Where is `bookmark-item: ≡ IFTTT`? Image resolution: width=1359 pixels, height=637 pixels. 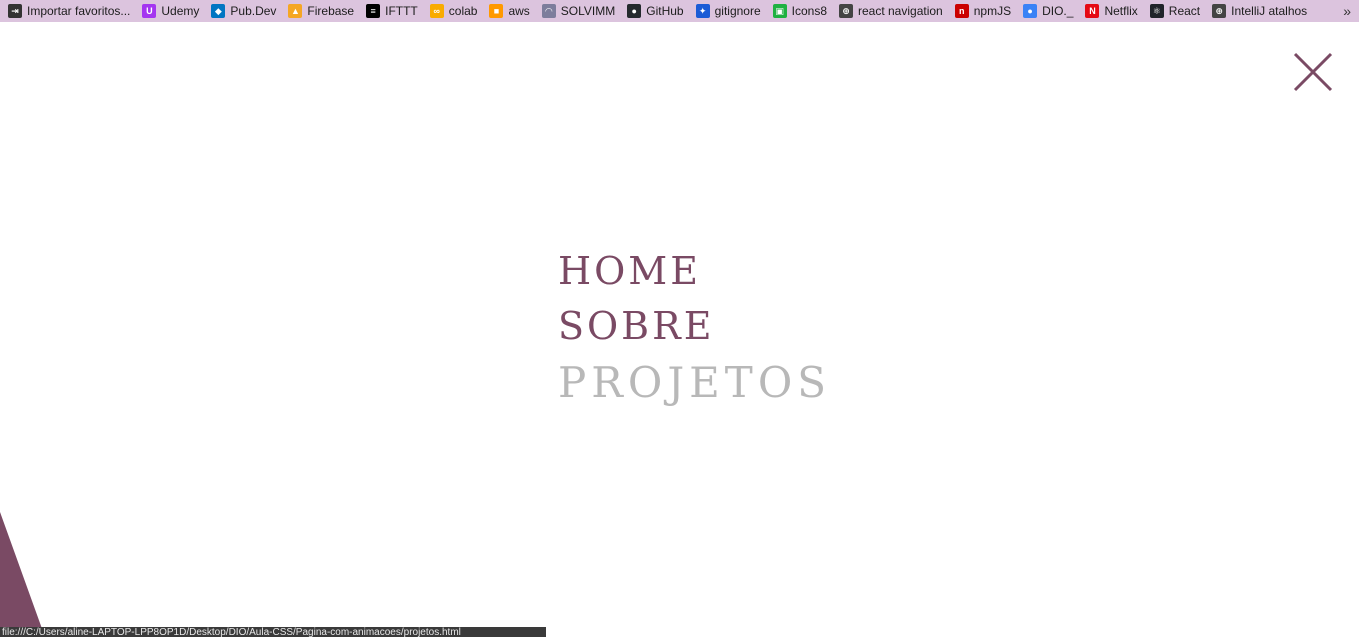
bookmark-item: ≡ IFTTT is located at coordinates (392, 11).